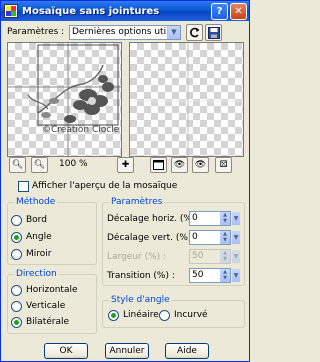 This screenshot has height=362, width=320. Describe the element at coordinates (191, 315) in the screenshot. I see `corner-label-incurve: Incurvé` at that location.